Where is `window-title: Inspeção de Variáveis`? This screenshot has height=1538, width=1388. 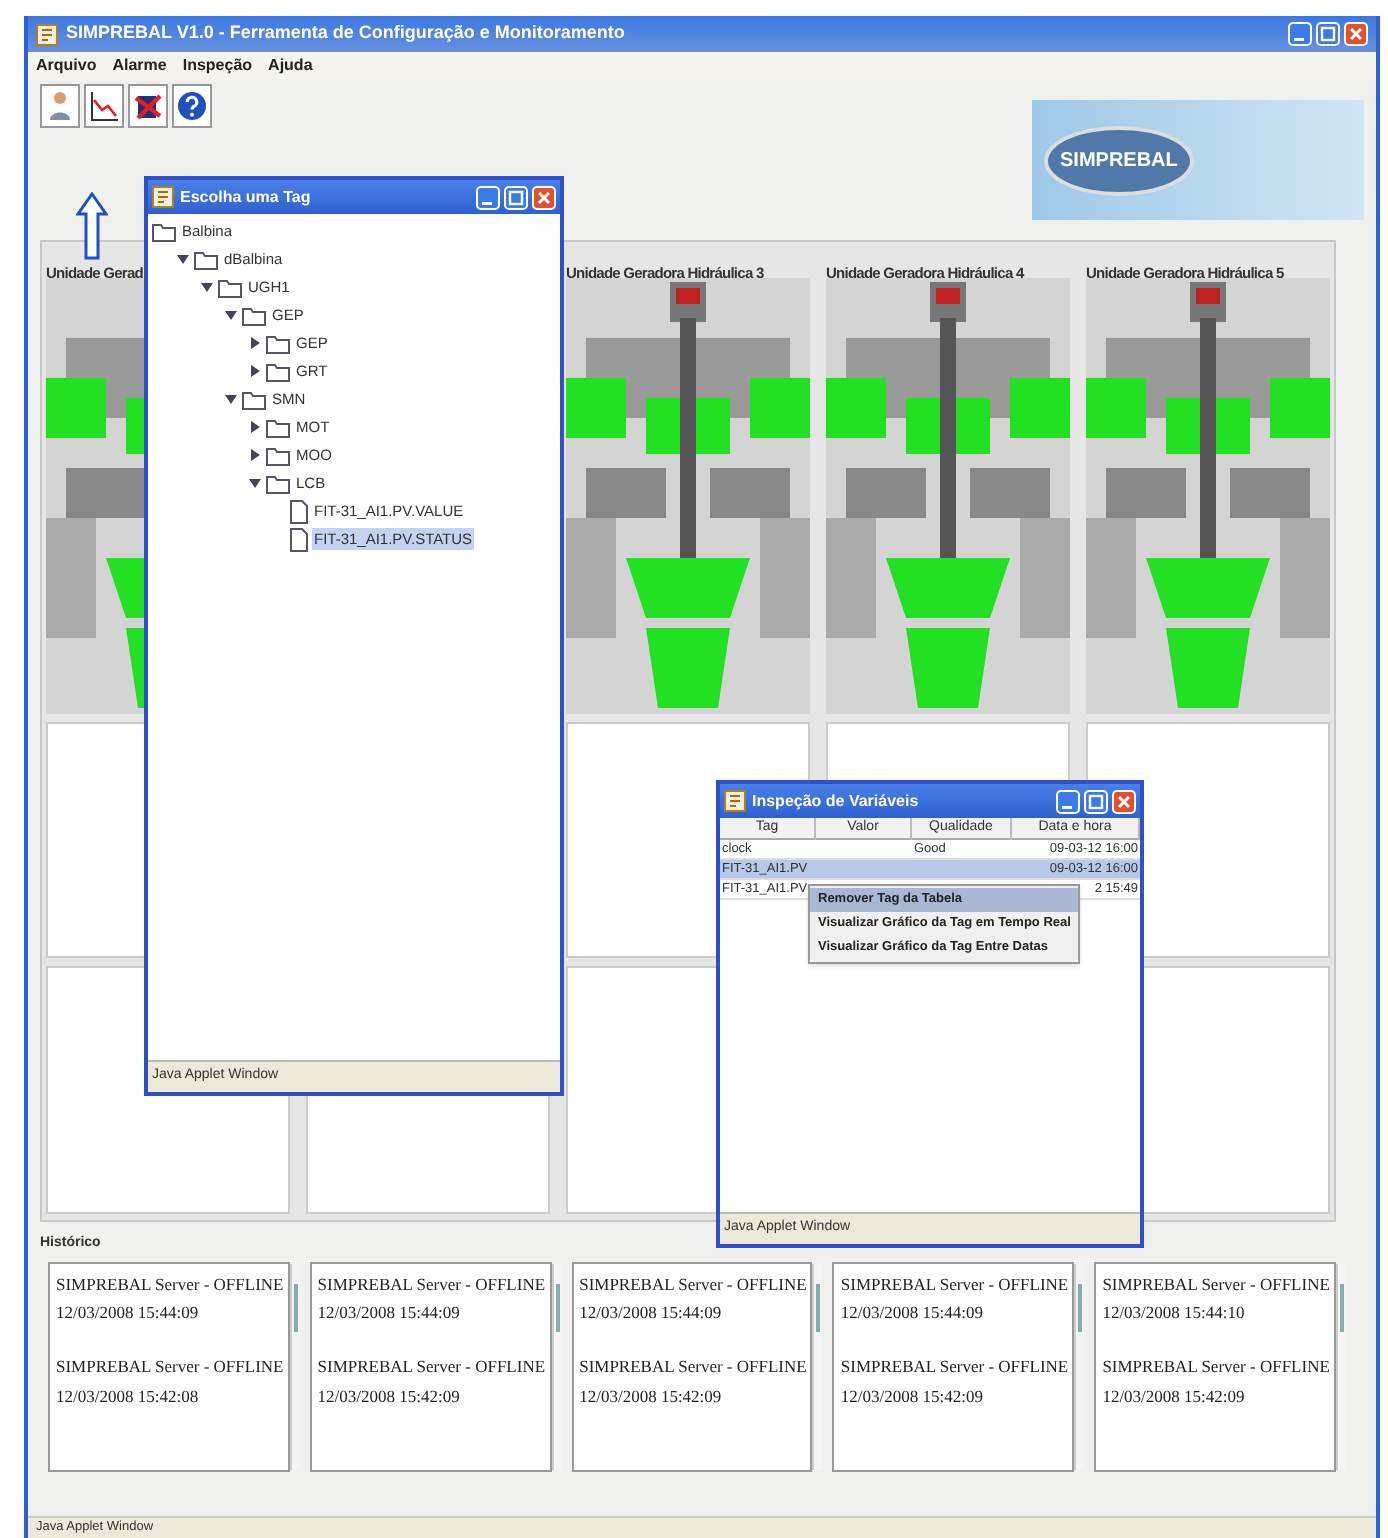
window-title: Inspeção de Variáveis is located at coordinates (836, 801).